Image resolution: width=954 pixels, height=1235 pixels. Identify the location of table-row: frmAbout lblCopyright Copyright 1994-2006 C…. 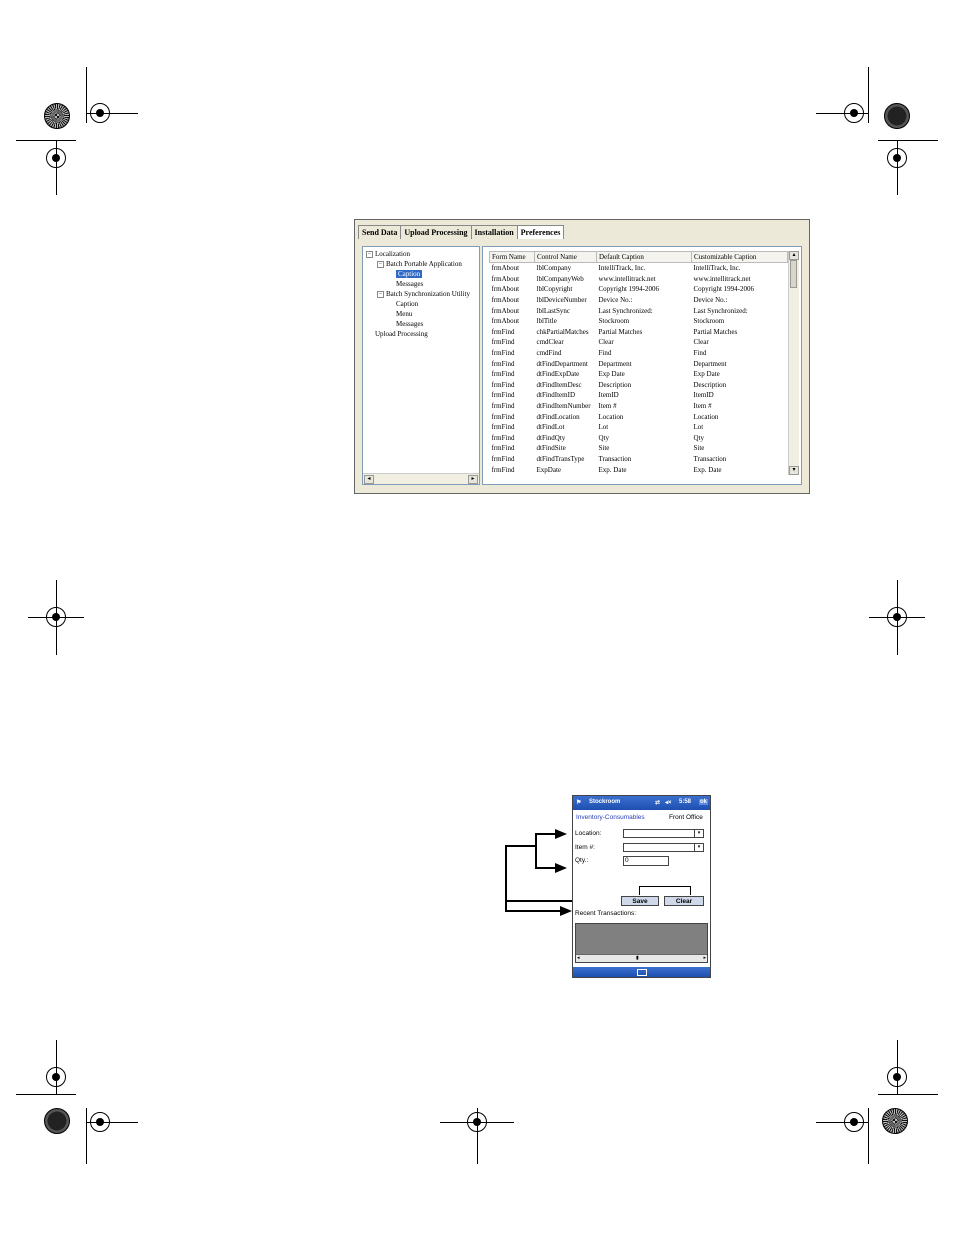
(639, 289).